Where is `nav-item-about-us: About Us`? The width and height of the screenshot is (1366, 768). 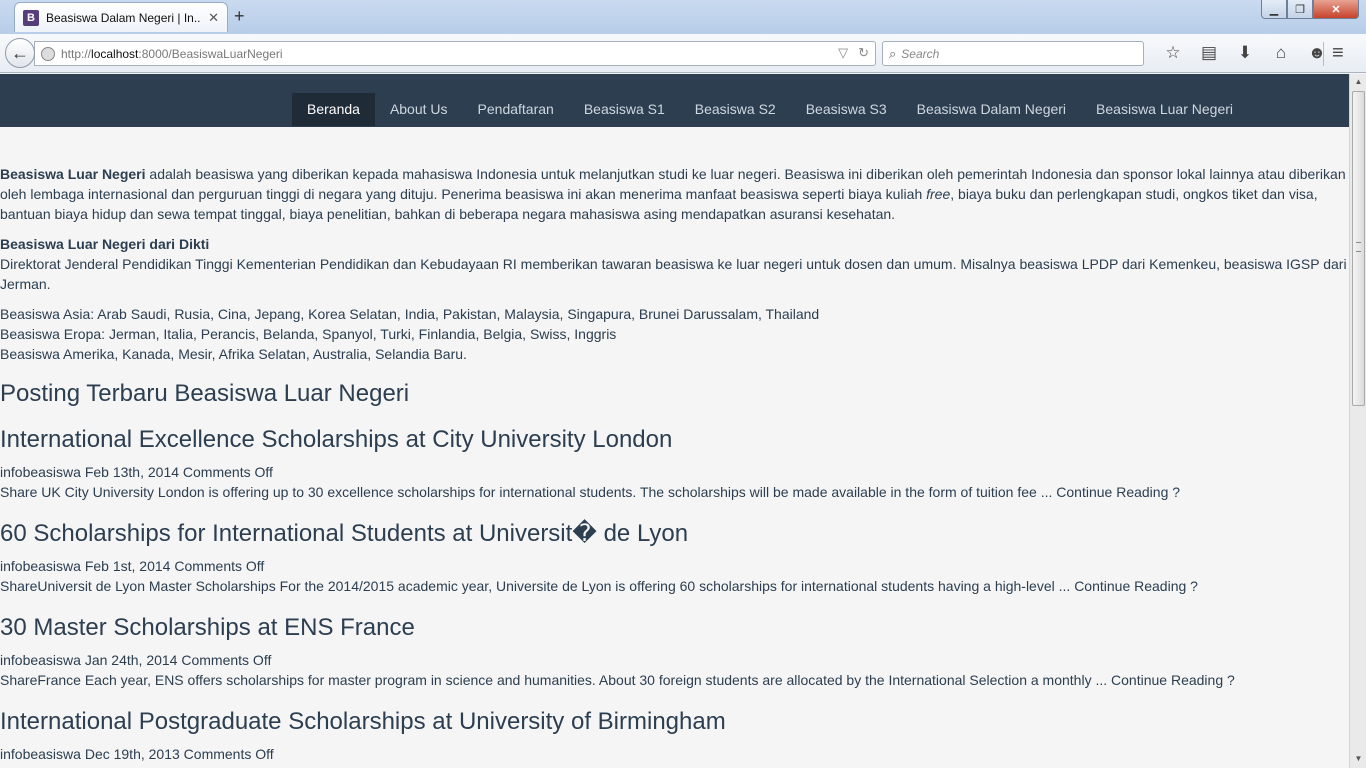 nav-item-about-us: About Us is located at coordinates (419, 109).